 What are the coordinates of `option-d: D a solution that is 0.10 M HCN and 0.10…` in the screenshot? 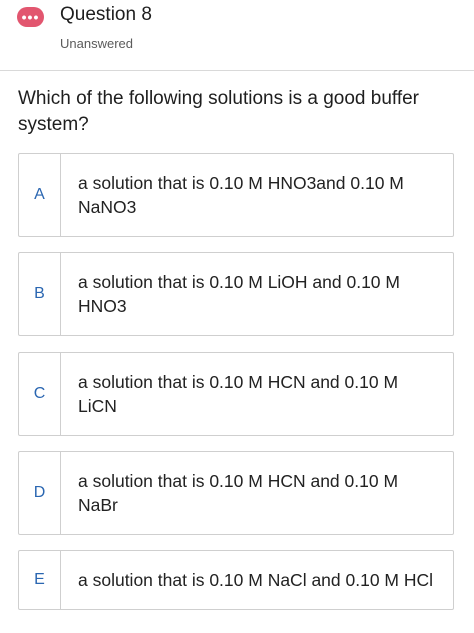 It's located at (236, 493).